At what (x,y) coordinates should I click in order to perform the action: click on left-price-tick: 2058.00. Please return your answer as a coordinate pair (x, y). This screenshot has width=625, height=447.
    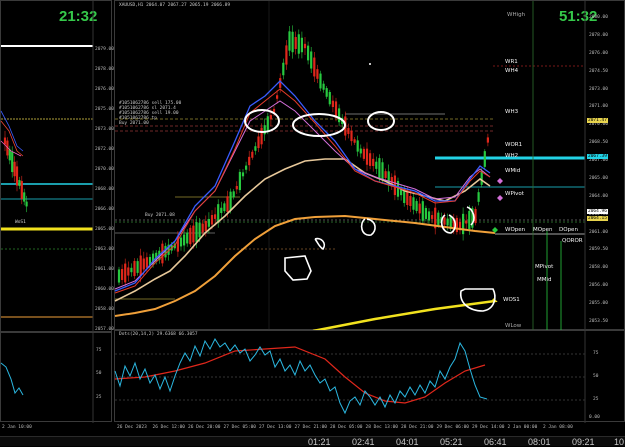
    Looking at the image, I should click on (104, 309).